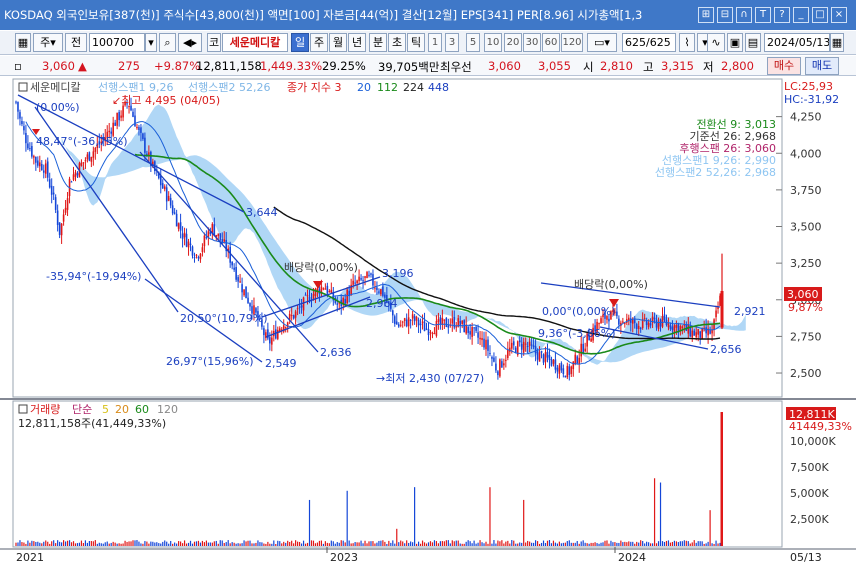 The image size is (856, 569). I want to click on wave-icon: ∿, so click(716, 42).